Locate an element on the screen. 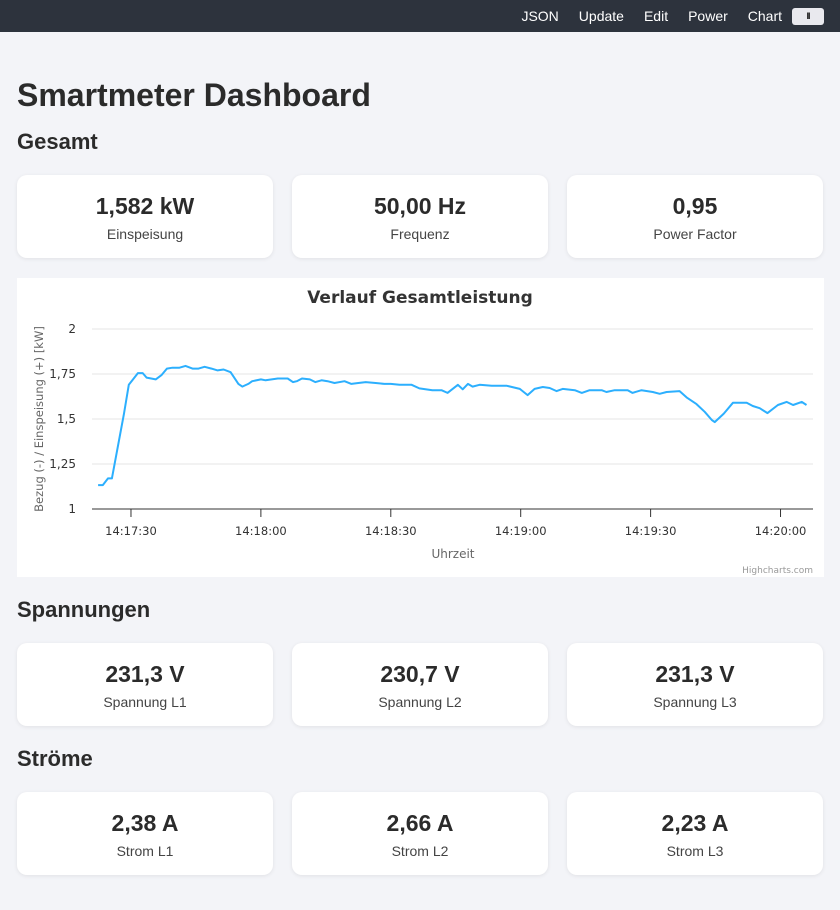  card-label: Spannung L1 is located at coordinates (145, 702).